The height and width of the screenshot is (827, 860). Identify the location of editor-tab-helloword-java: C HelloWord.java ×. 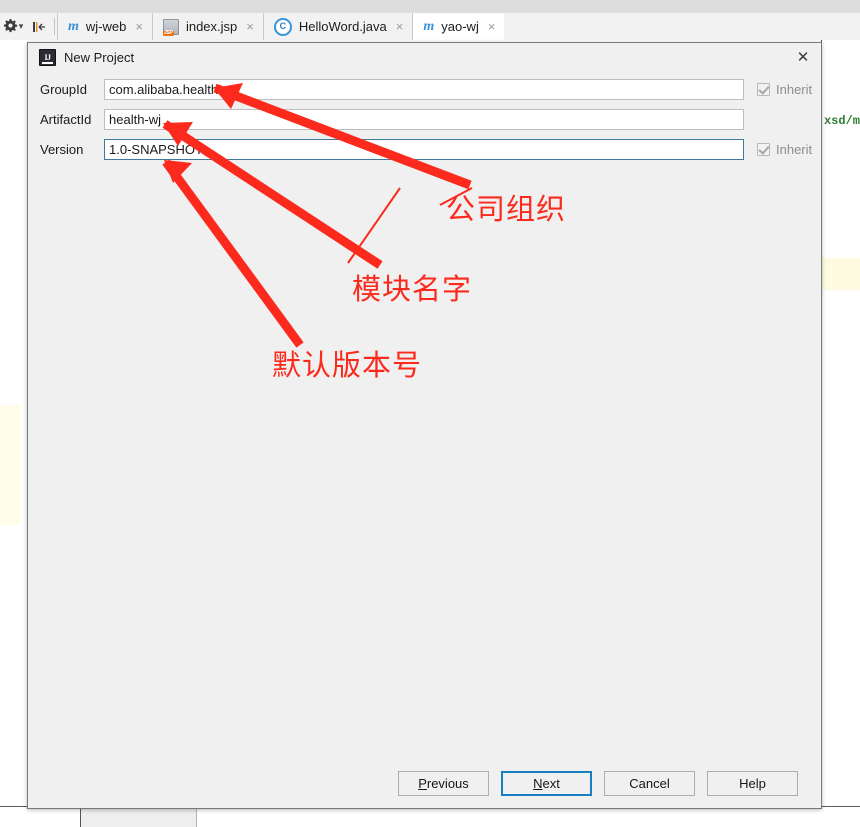
(337, 26).